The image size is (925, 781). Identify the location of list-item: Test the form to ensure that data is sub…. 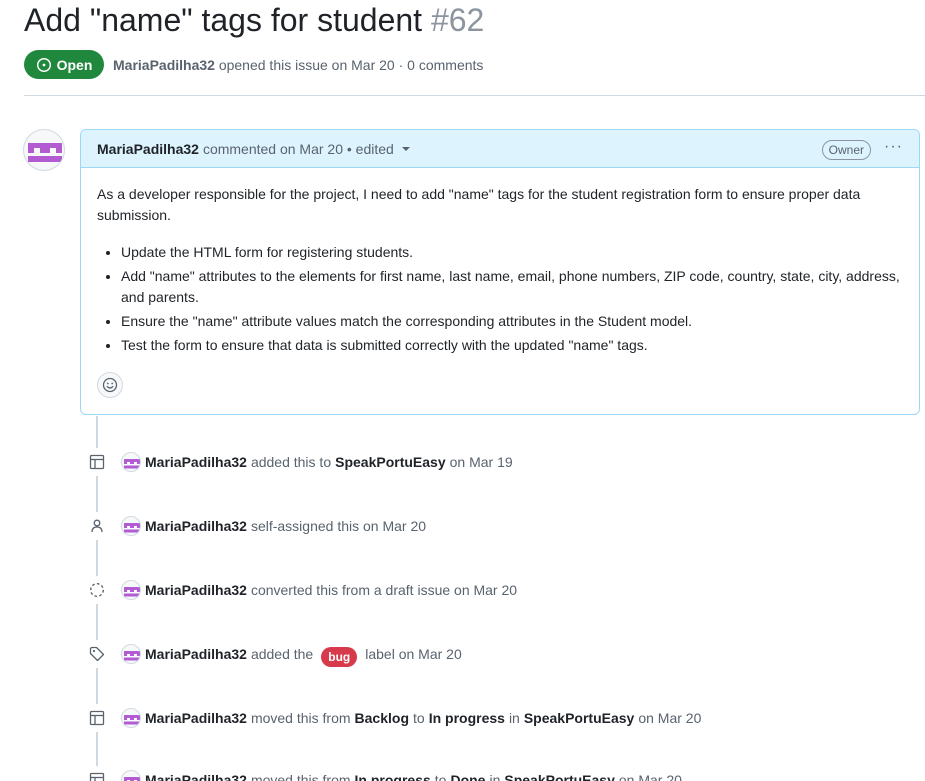
(512, 345).